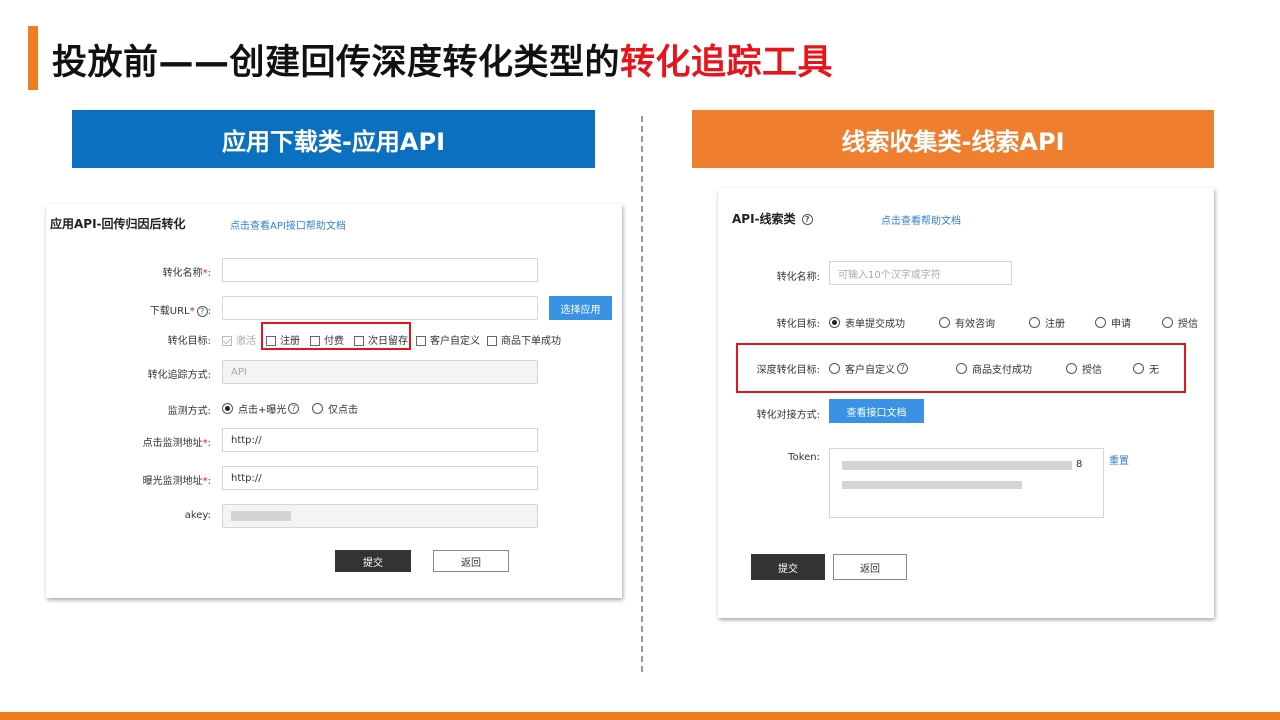 This screenshot has height=720, width=1280. Describe the element at coordinates (642, 394) in the screenshot. I see `center-divider` at that location.